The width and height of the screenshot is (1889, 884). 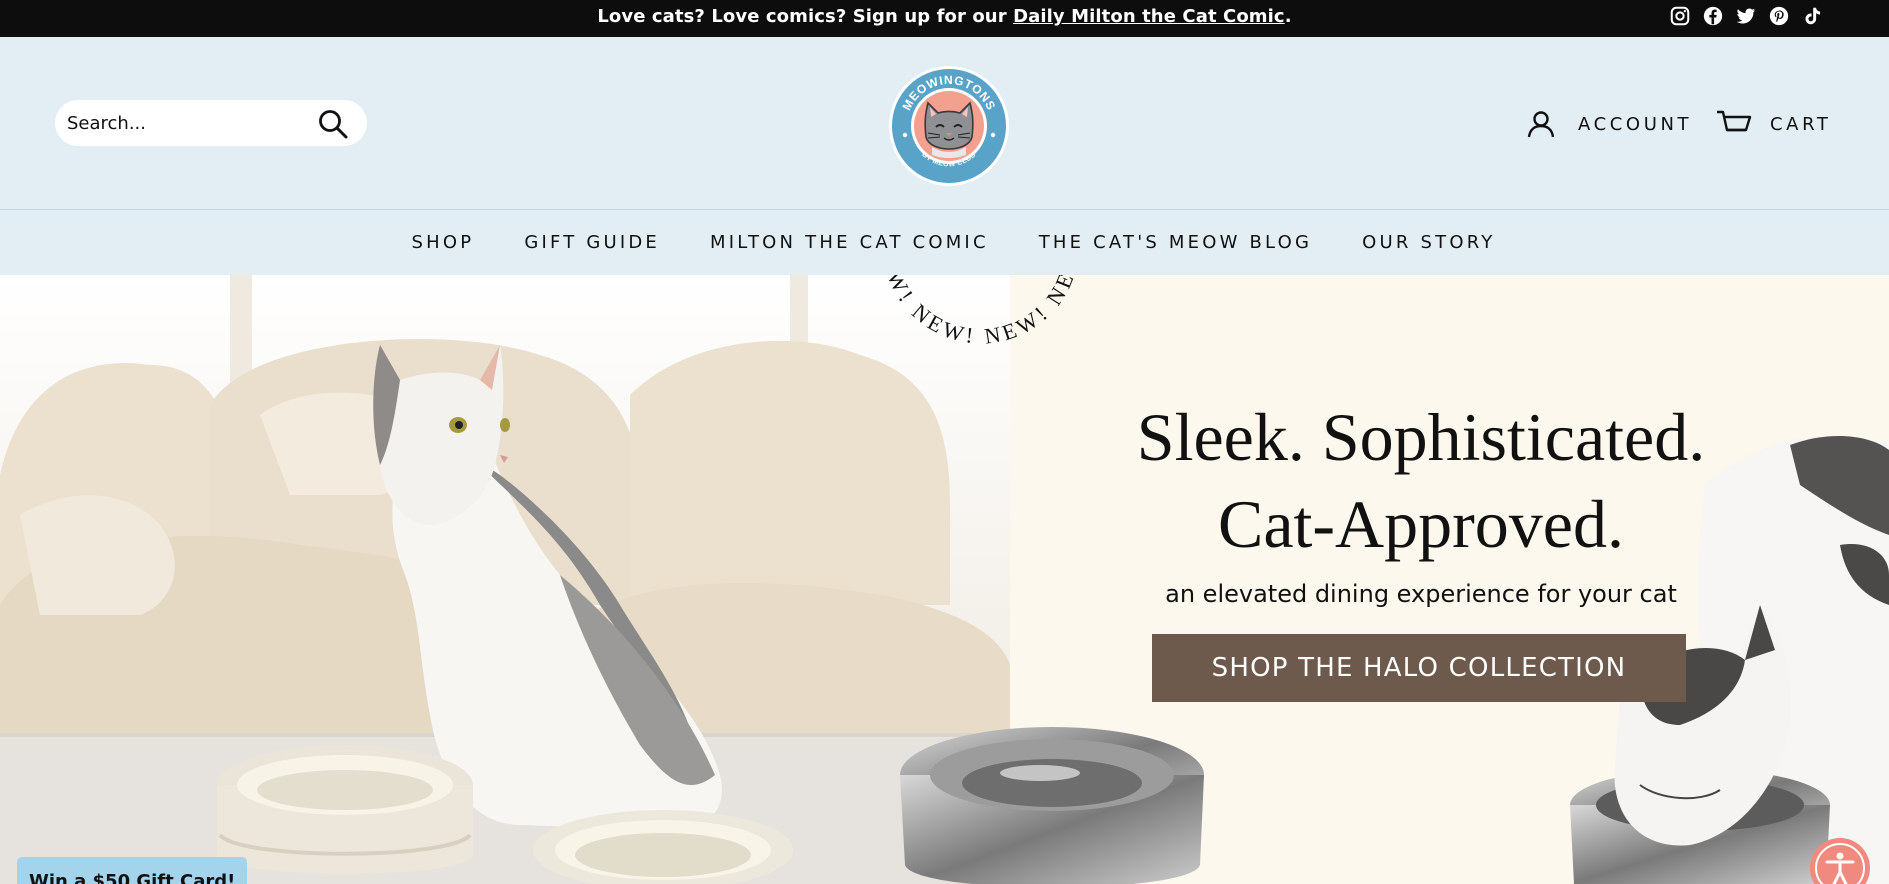 I want to click on search-icon, so click(x=333, y=124).